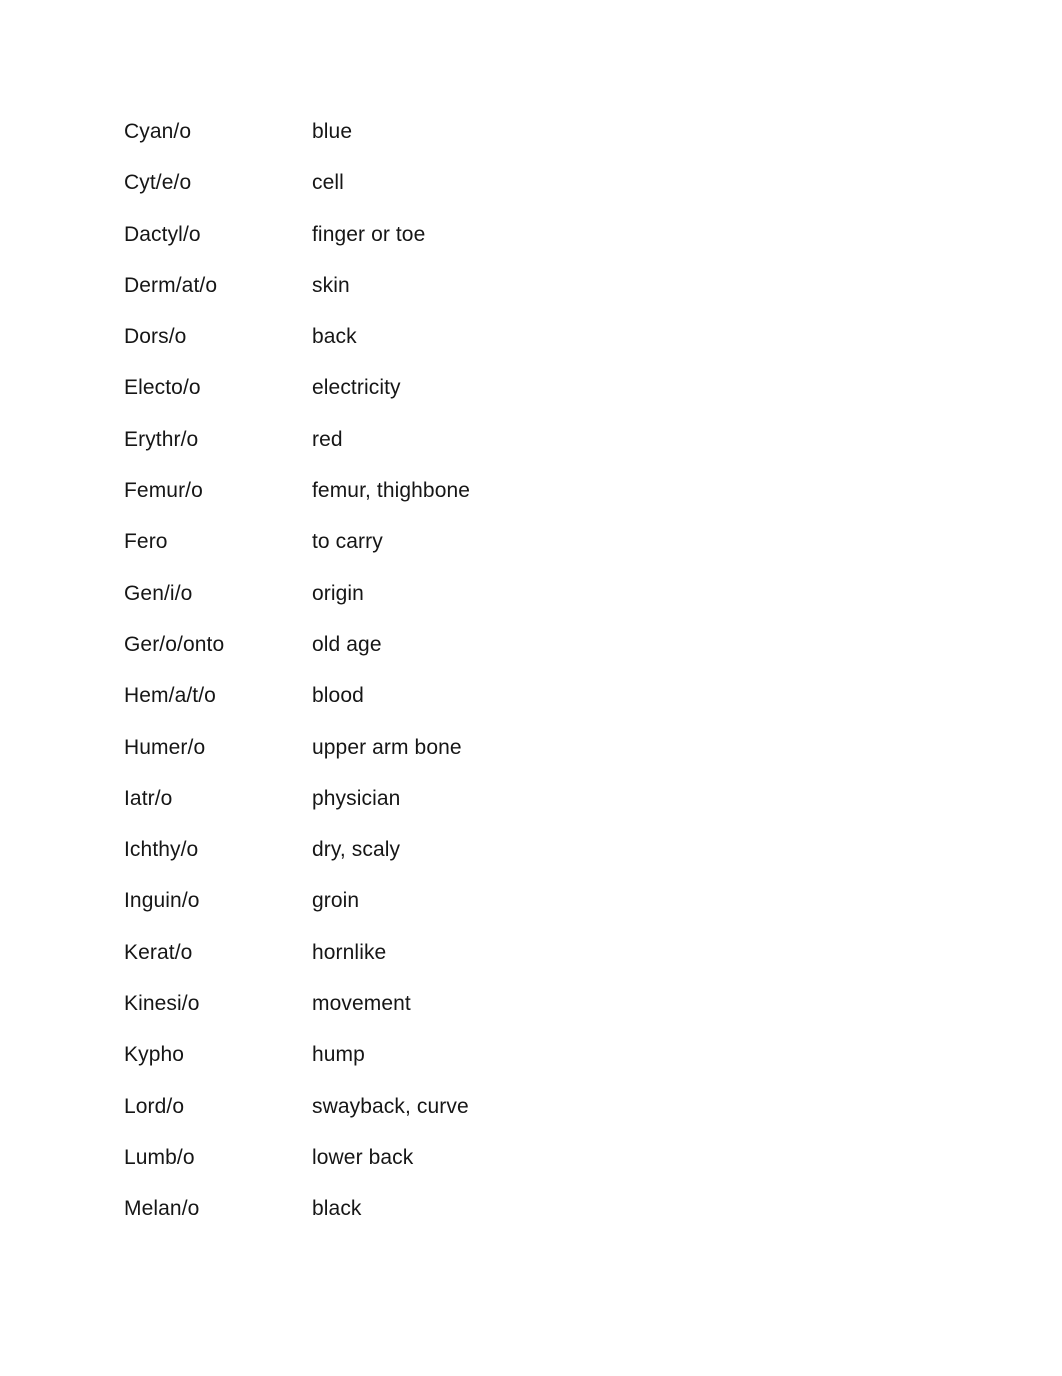 This screenshot has height=1376, width=1062. Describe the element at coordinates (162, 388) in the screenshot. I see `term-text: Electo/o` at that location.